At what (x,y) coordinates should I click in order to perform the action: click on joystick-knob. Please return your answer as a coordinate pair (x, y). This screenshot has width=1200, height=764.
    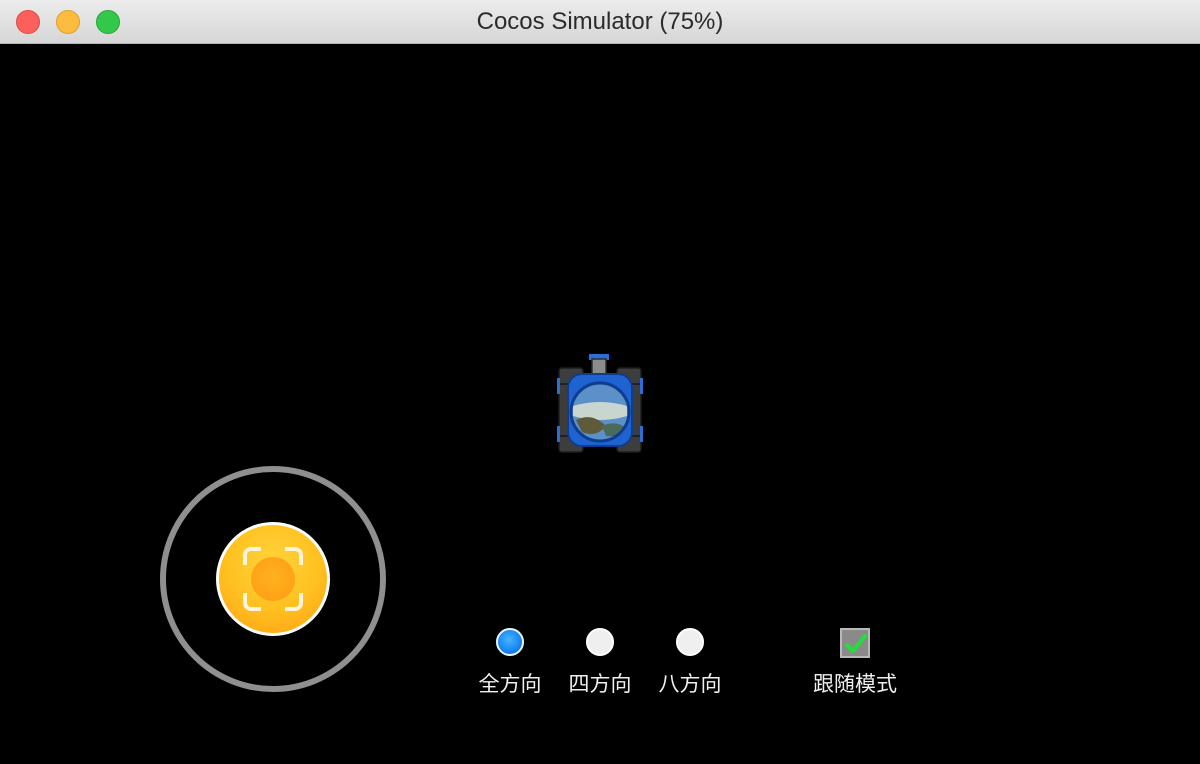
    Looking at the image, I should click on (273, 579).